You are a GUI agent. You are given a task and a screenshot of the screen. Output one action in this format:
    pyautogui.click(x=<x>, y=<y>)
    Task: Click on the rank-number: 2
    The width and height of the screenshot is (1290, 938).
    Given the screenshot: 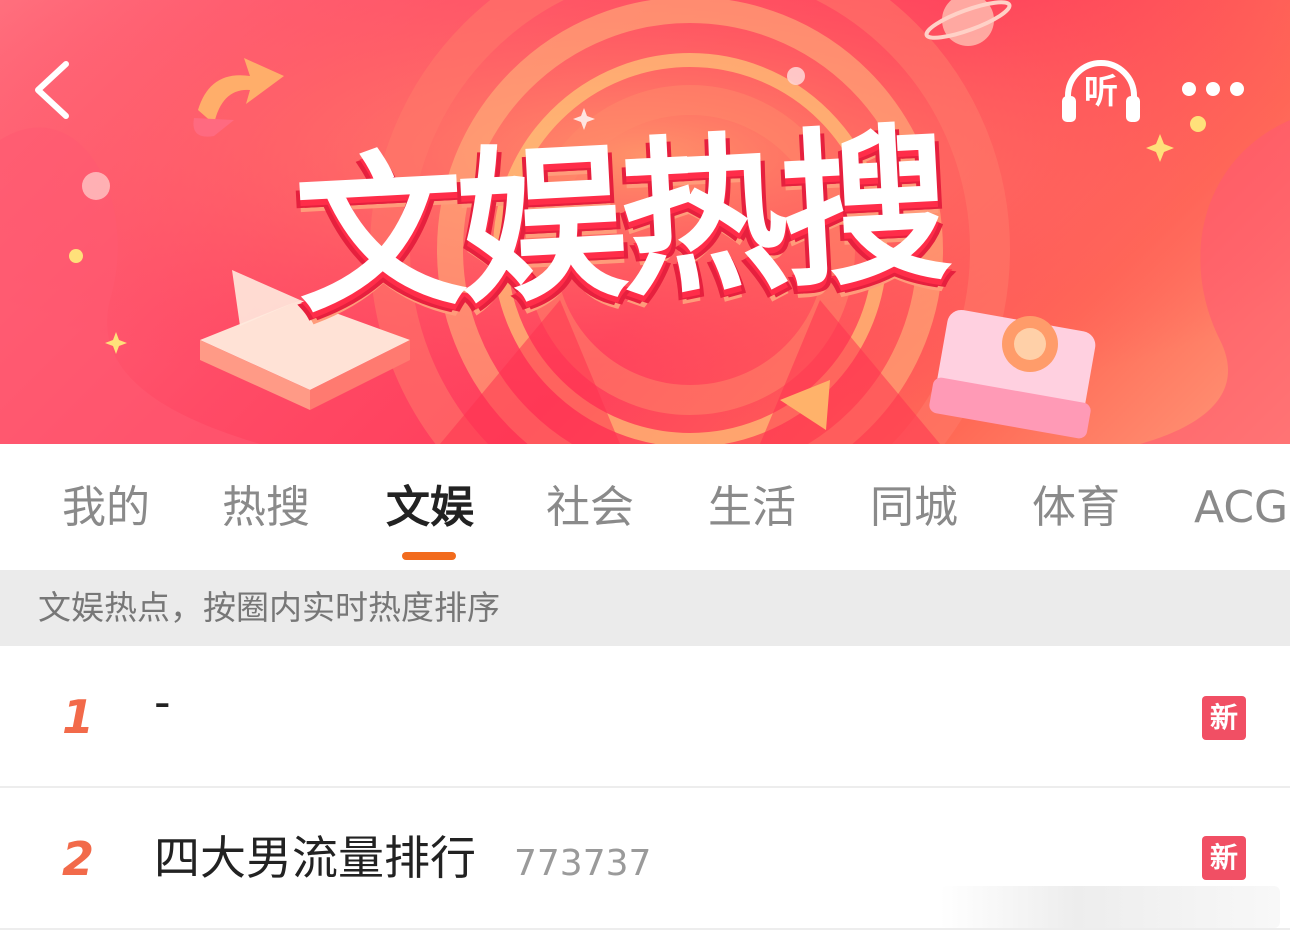 What is the action you would take?
    pyautogui.click(x=78, y=859)
    